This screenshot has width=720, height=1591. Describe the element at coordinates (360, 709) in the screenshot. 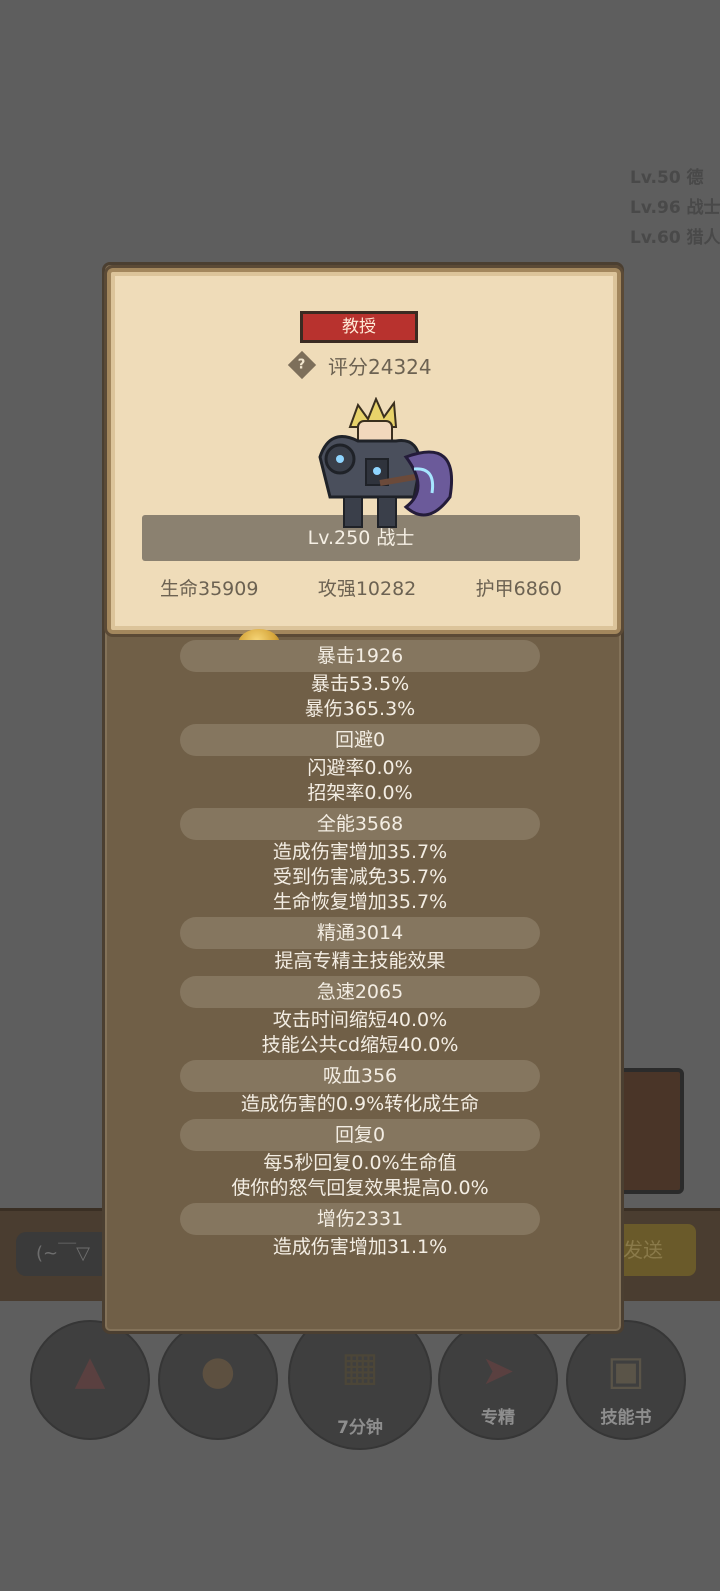

I see `stat-line: 暴伤365.3%` at that location.